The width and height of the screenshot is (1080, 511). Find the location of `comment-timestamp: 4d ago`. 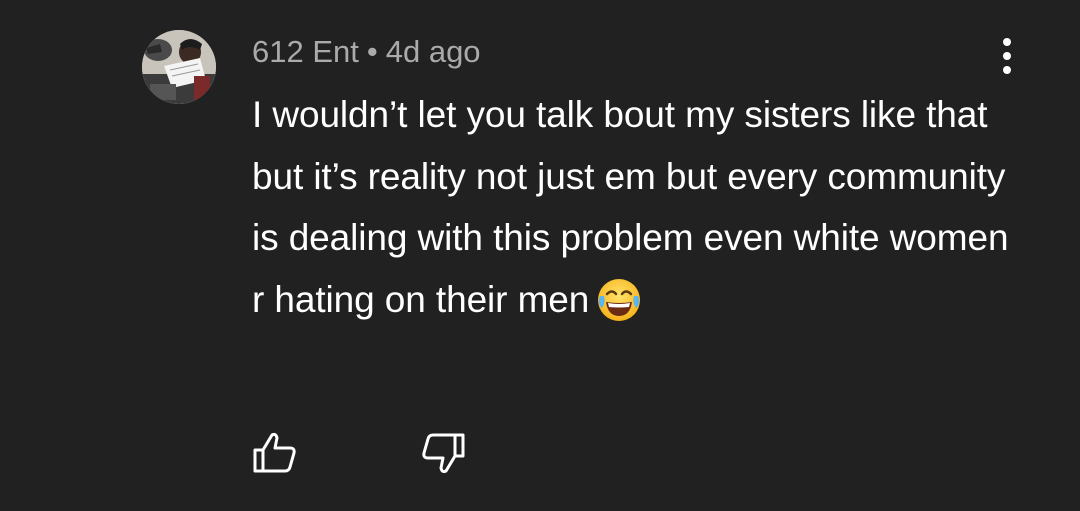

comment-timestamp: 4d ago is located at coordinates (433, 51).